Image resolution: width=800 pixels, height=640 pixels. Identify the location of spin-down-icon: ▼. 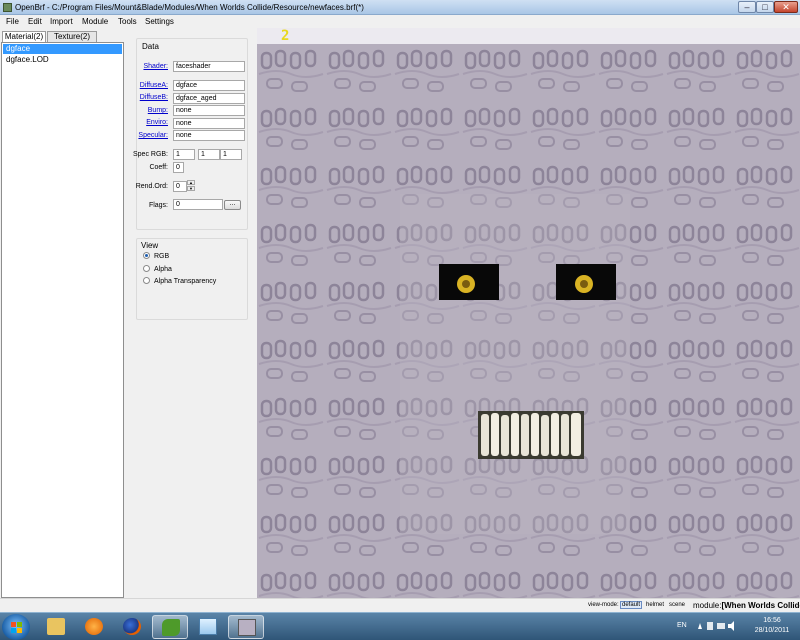
(191, 188).